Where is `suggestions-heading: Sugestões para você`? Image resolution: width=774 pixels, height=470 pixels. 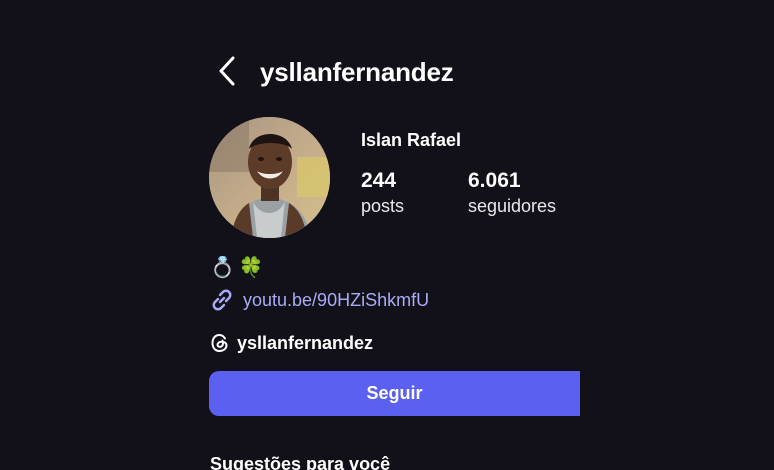 suggestions-heading: Sugestões para você is located at coordinates (300, 462).